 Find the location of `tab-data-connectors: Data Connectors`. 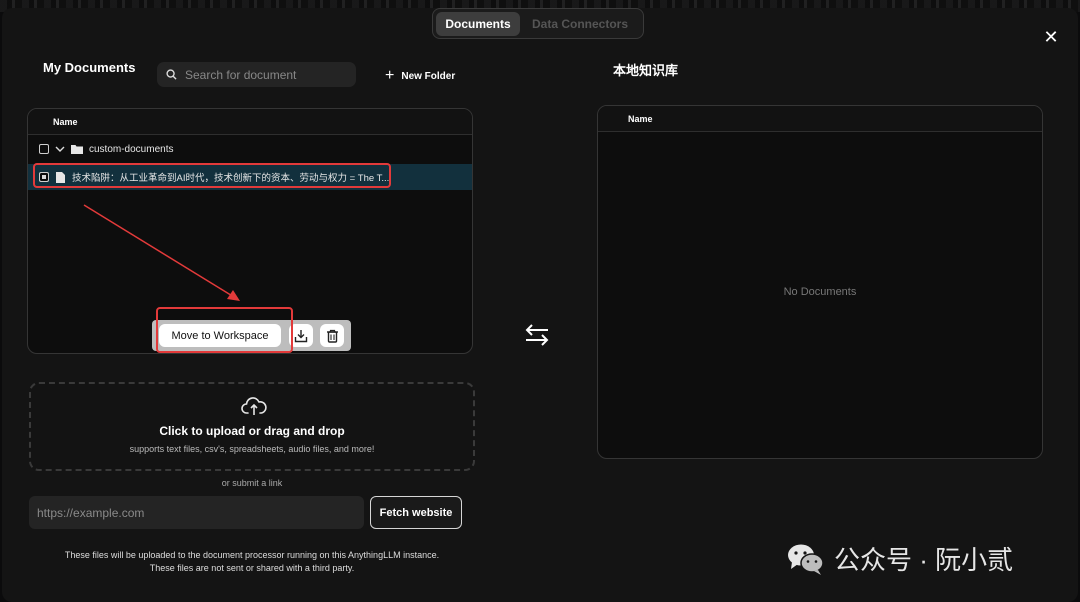

tab-data-connectors: Data Connectors is located at coordinates (580, 24).